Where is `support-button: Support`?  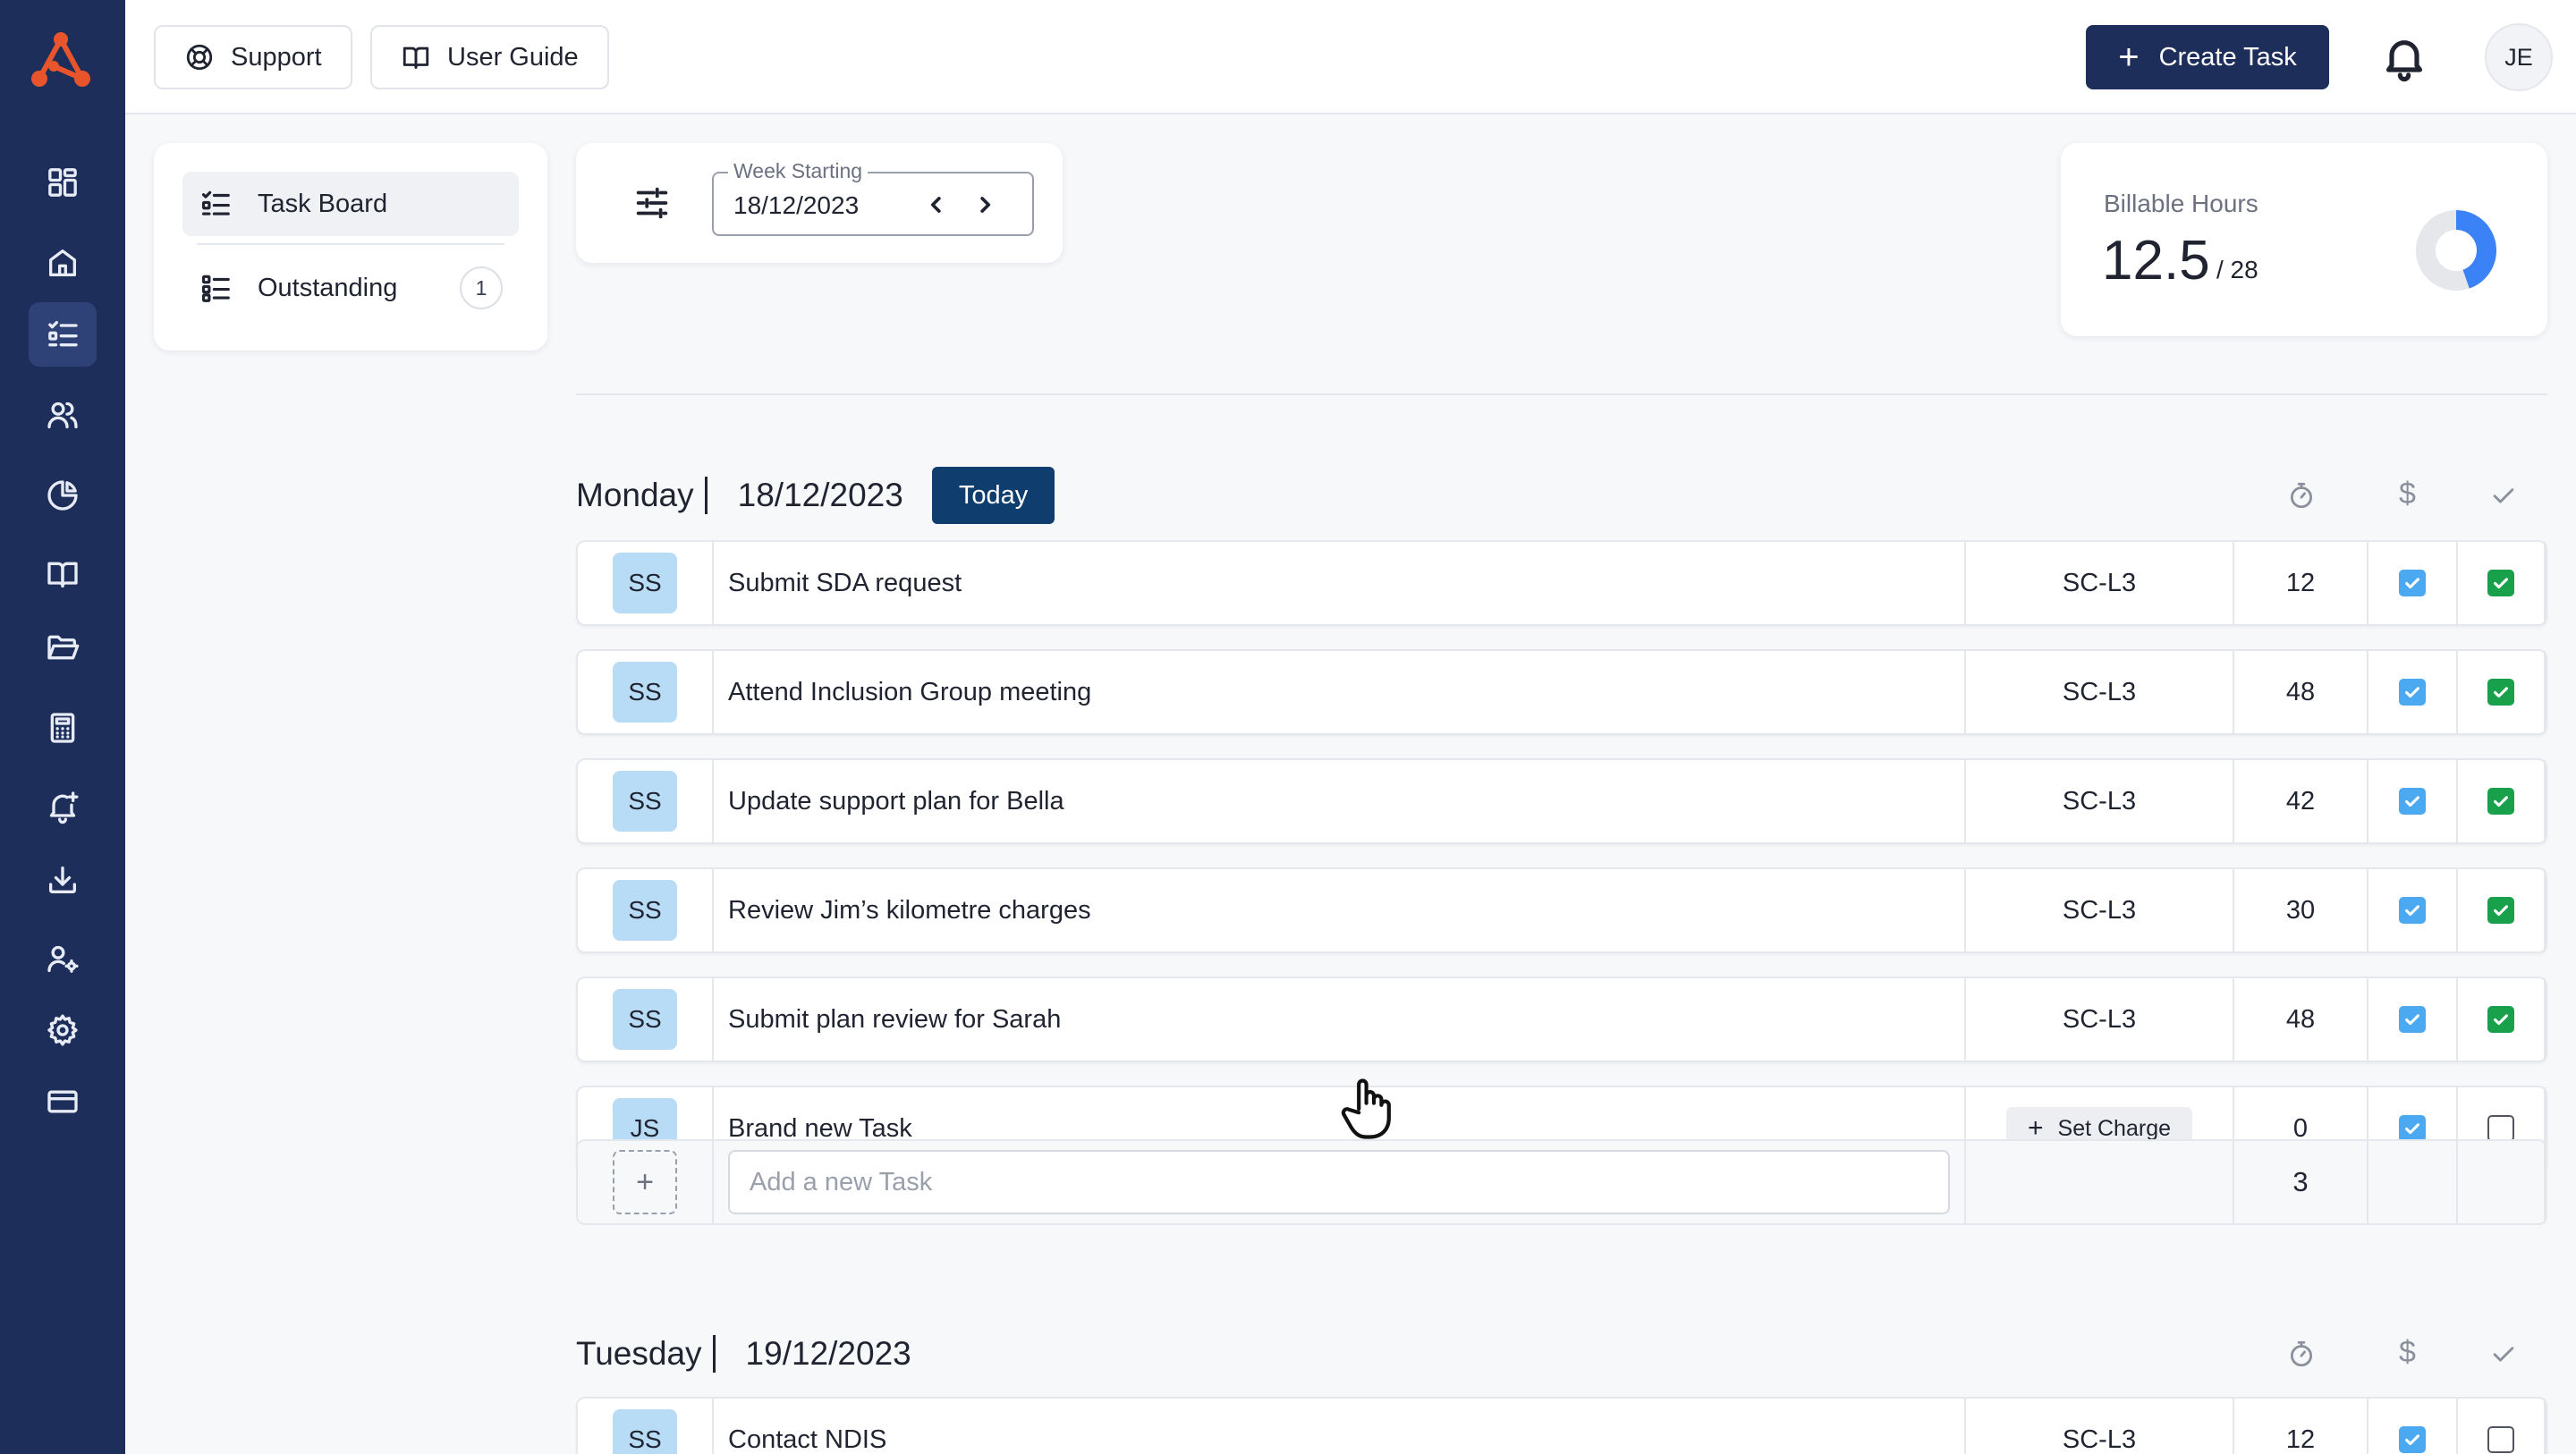 support-button: Support is located at coordinates (253, 57).